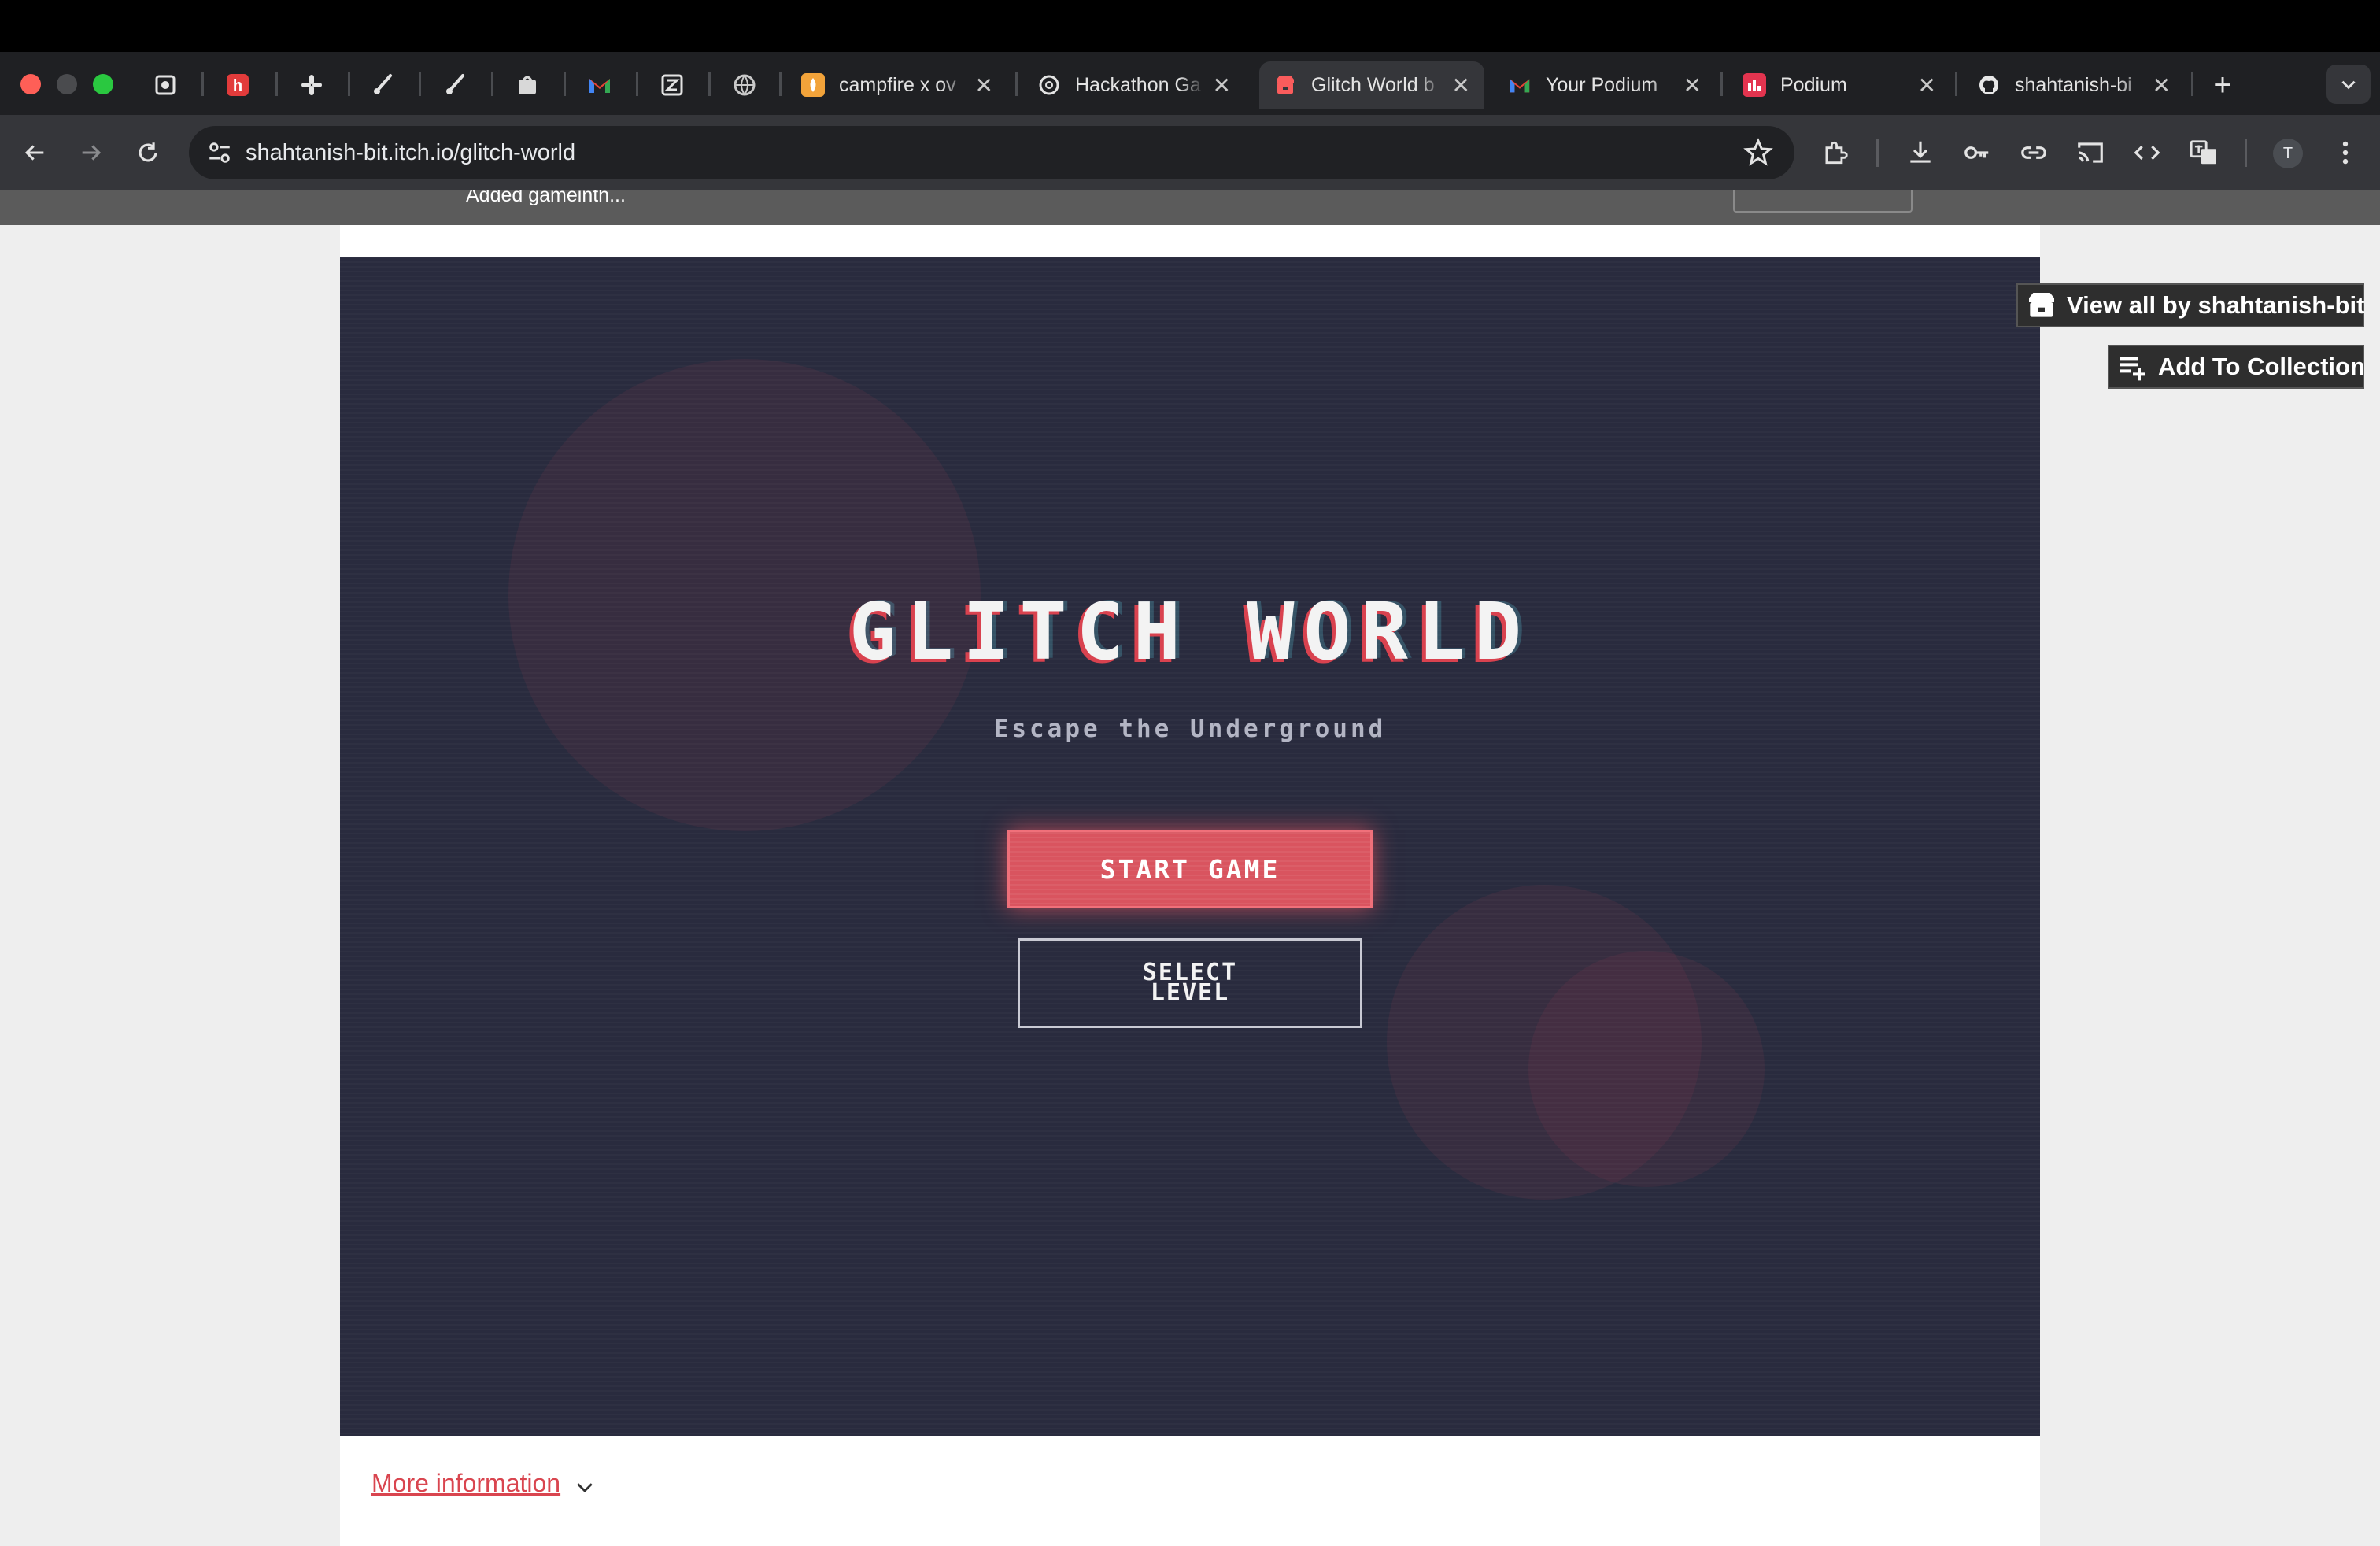 This screenshot has height=1546, width=2380. I want to click on address-bar: shahtanish-bit.itch.io/glitch-world, so click(991, 152).